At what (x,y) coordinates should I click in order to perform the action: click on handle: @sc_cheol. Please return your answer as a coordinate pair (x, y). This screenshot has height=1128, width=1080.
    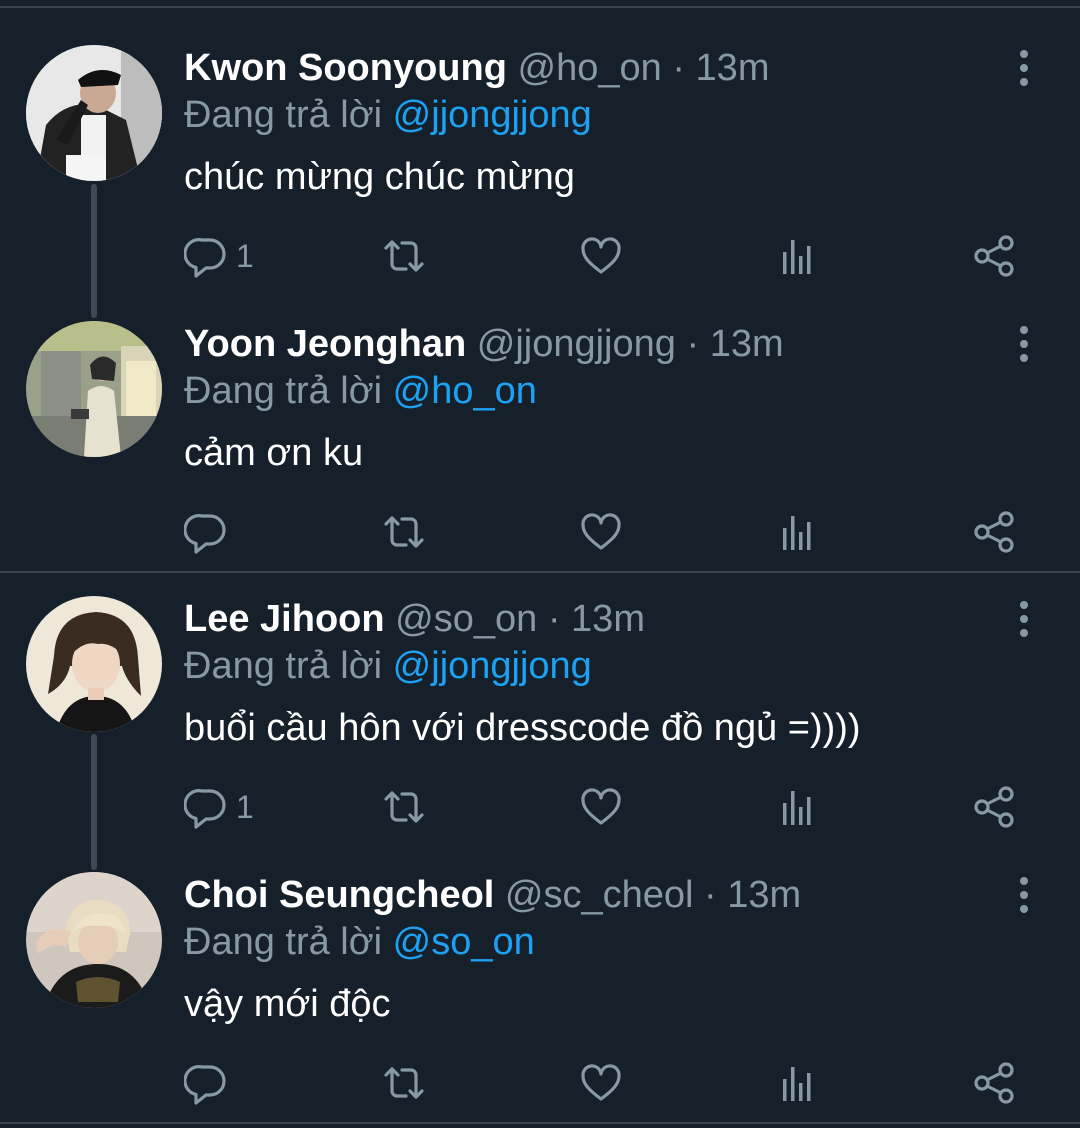
    Looking at the image, I should click on (599, 895).